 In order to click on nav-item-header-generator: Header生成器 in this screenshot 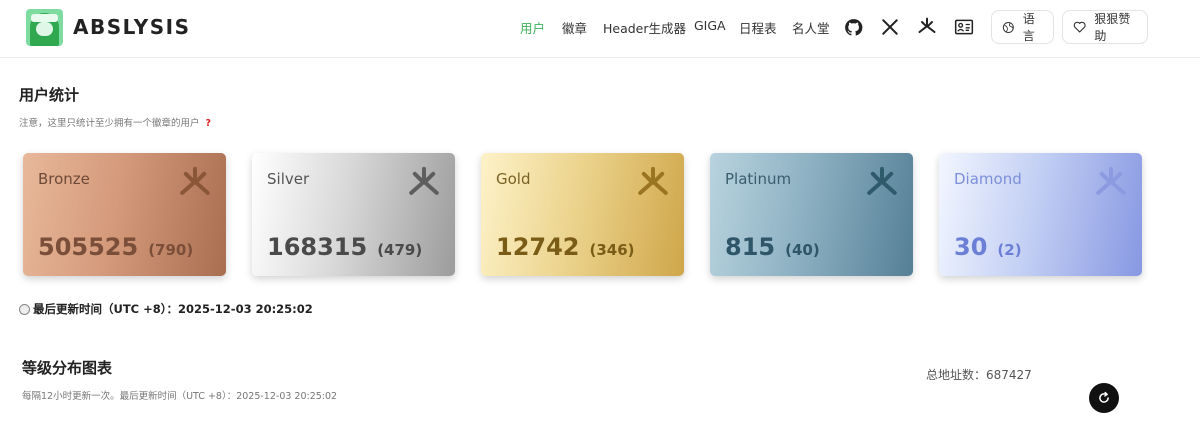, I will do `click(644, 28)`.